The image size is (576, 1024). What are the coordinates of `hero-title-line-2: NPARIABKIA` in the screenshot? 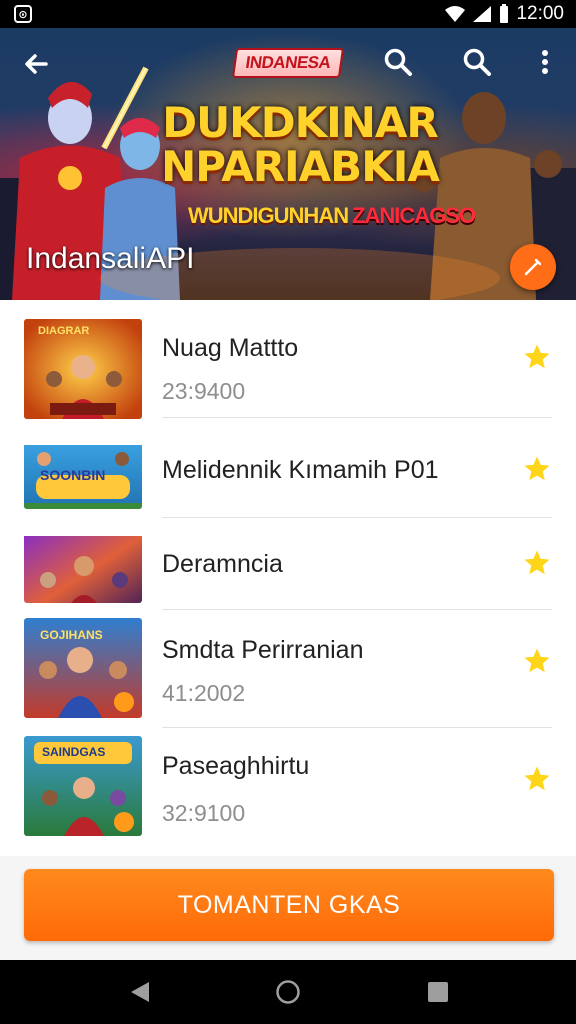 It's located at (300, 166).